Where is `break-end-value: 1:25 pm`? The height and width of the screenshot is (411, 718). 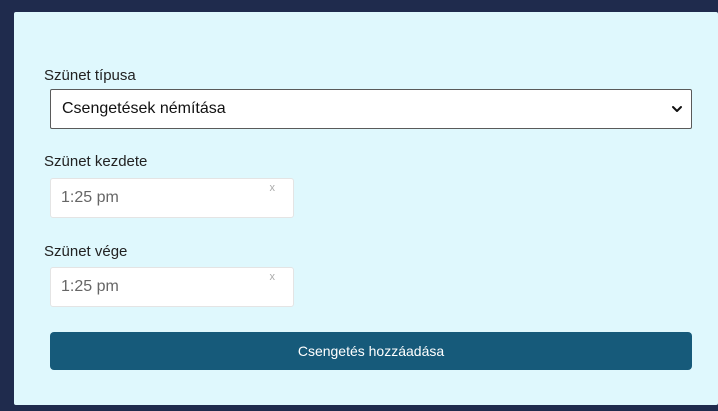 break-end-value: 1:25 pm is located at coordinates (90, 286).